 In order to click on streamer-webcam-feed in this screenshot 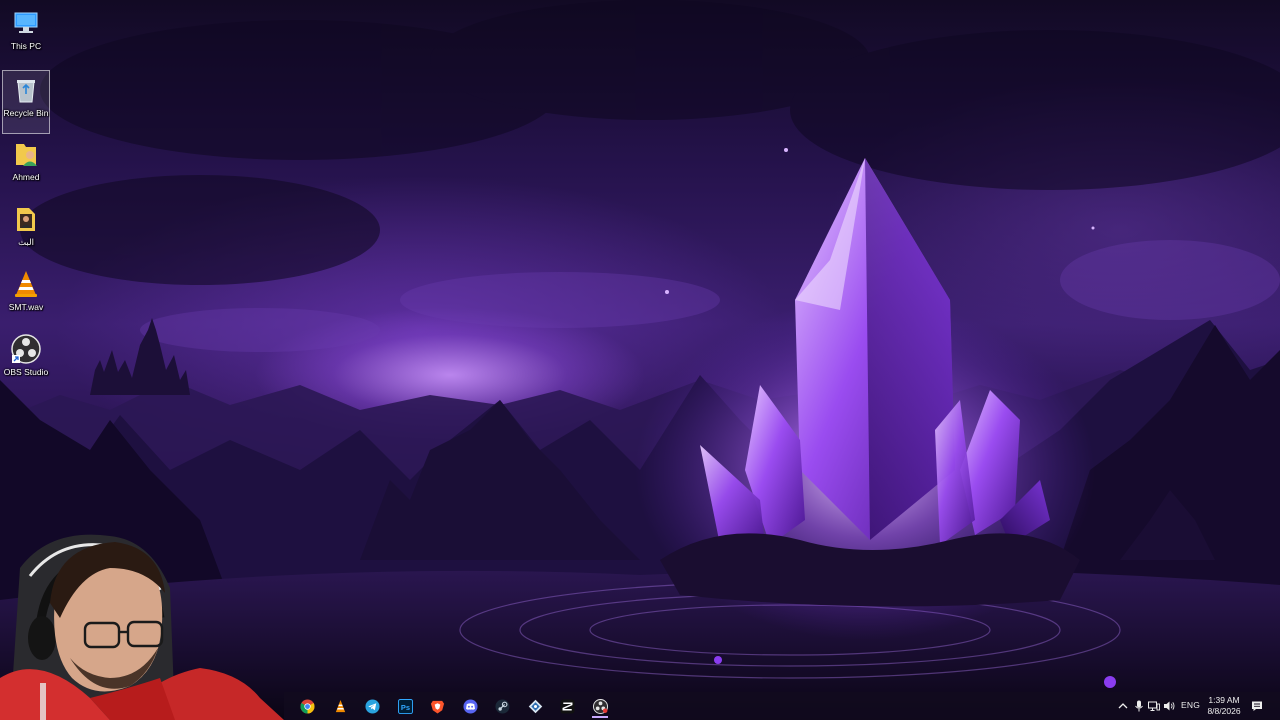, I will do `click(142, 627)`.